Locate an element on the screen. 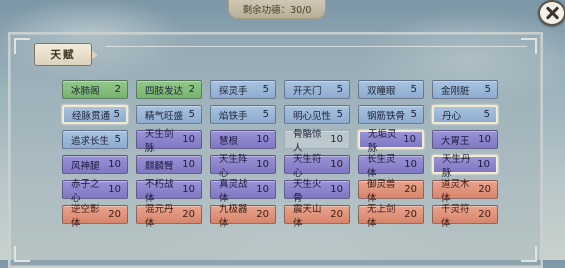 This screenshot has height=268, width=565. remaining-merit-display: 剩余功德：30/0 is located at coordinates (277, 9).